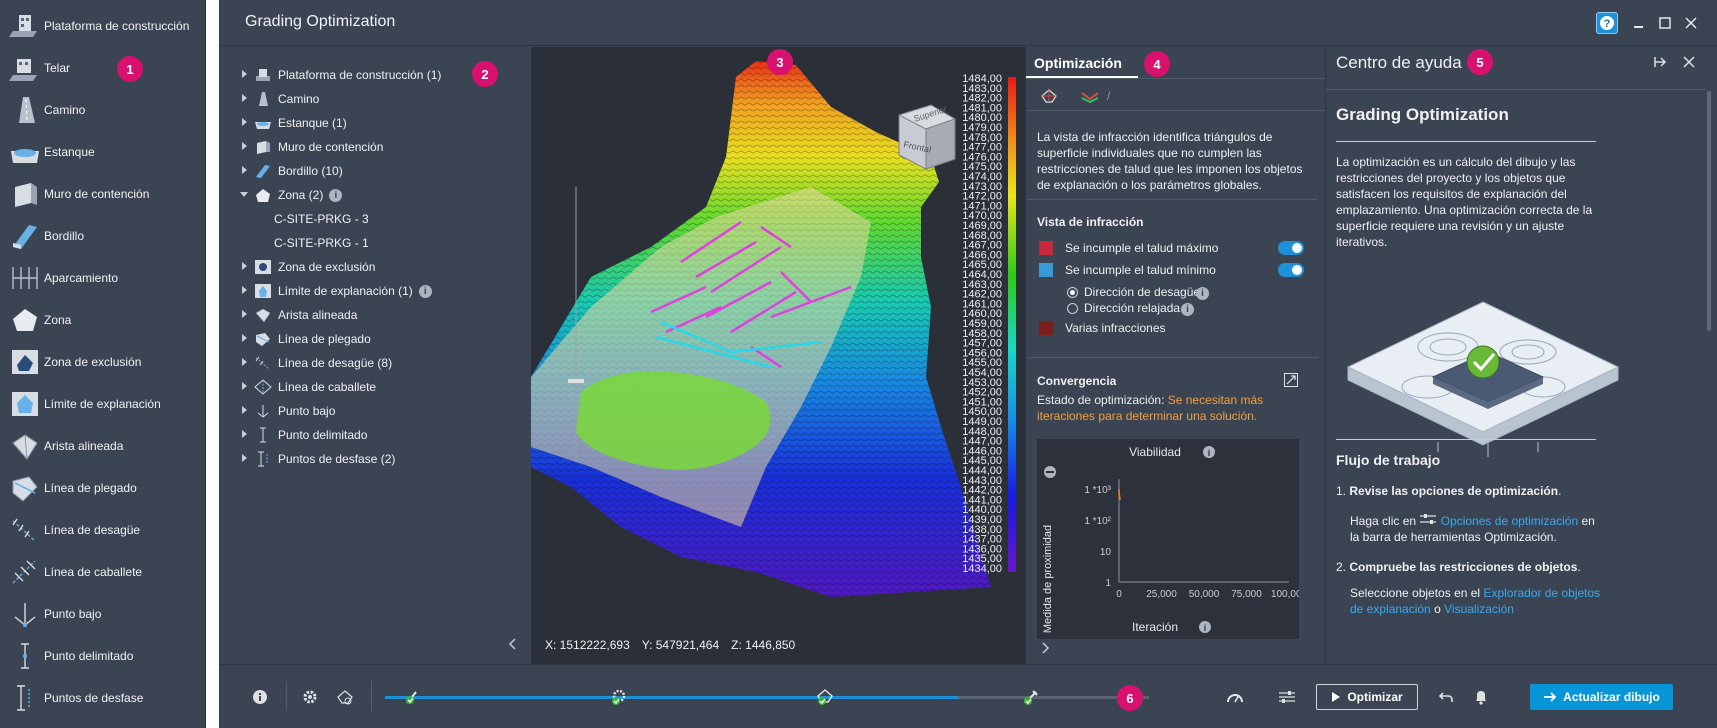 The height and width of the screenshot is (728, 1717). I want to click on tree-item-ridge-line: Línea de caballete, so click(375, 387).